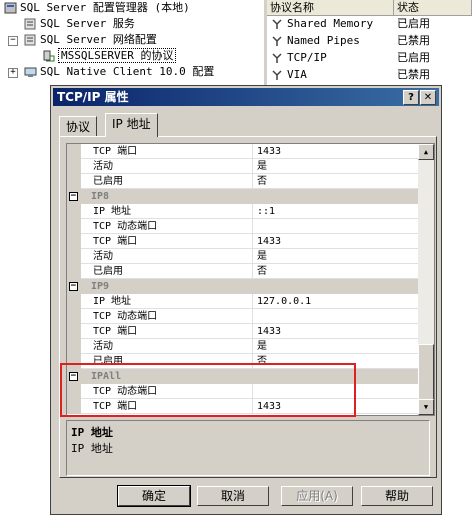 Image resolution: width=472 pixels, height=515 pixels. I want to click on tree-item-mssqlserver-protocols: MSSQLSERVER 的协议, so click(109, 56).